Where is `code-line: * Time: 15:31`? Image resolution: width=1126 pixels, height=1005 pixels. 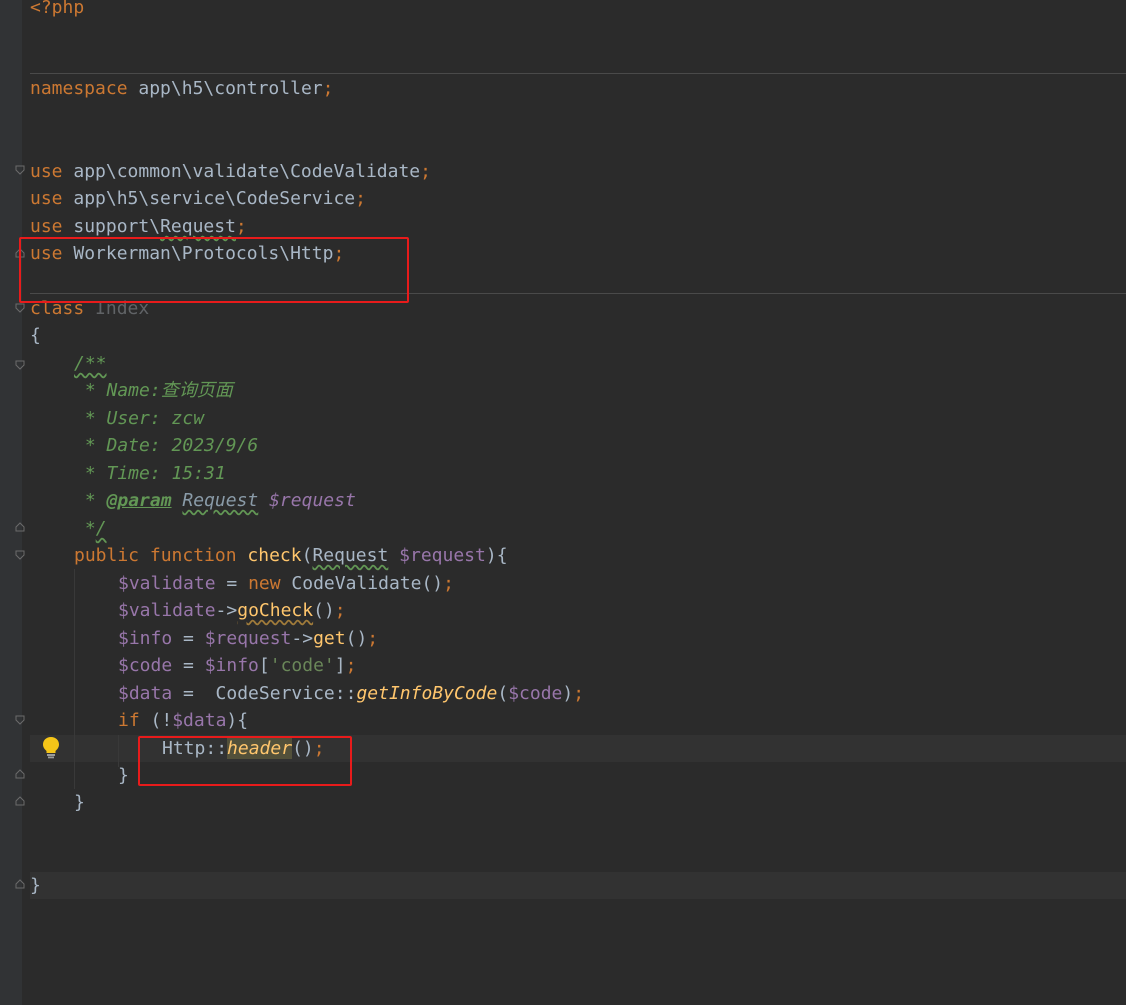 code-line: * Time: 15:31 is located at coordinates (150, 473).